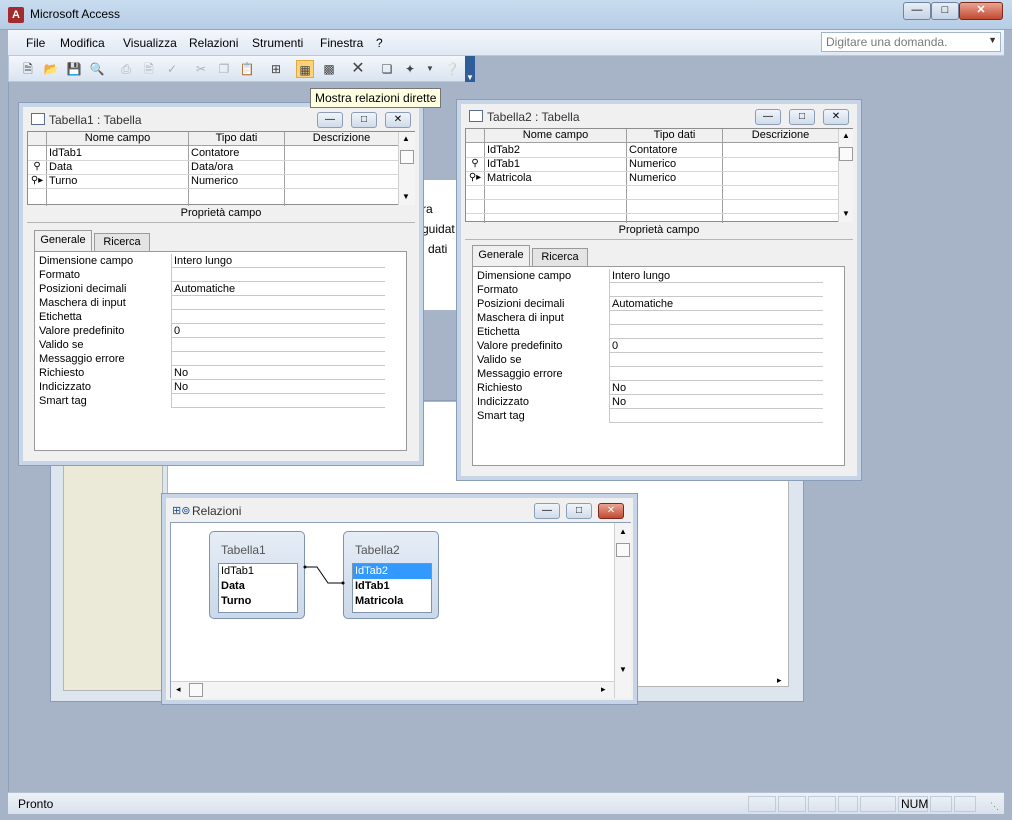  I want to click on restore-button: □, so click(945, 11).